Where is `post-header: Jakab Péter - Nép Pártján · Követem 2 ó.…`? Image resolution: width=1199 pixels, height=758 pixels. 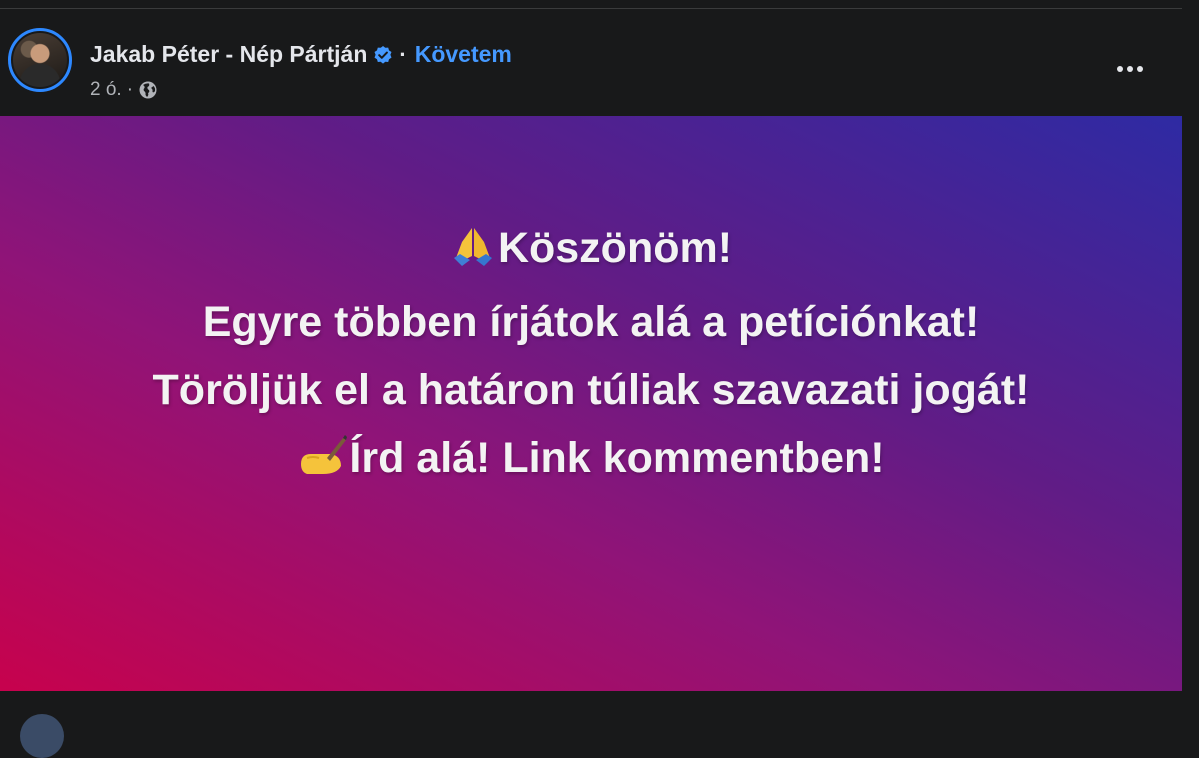
post-header: Jakab Péter - Nép Pártján · Követem 2 ó.… is located at coordinates (591, 62).